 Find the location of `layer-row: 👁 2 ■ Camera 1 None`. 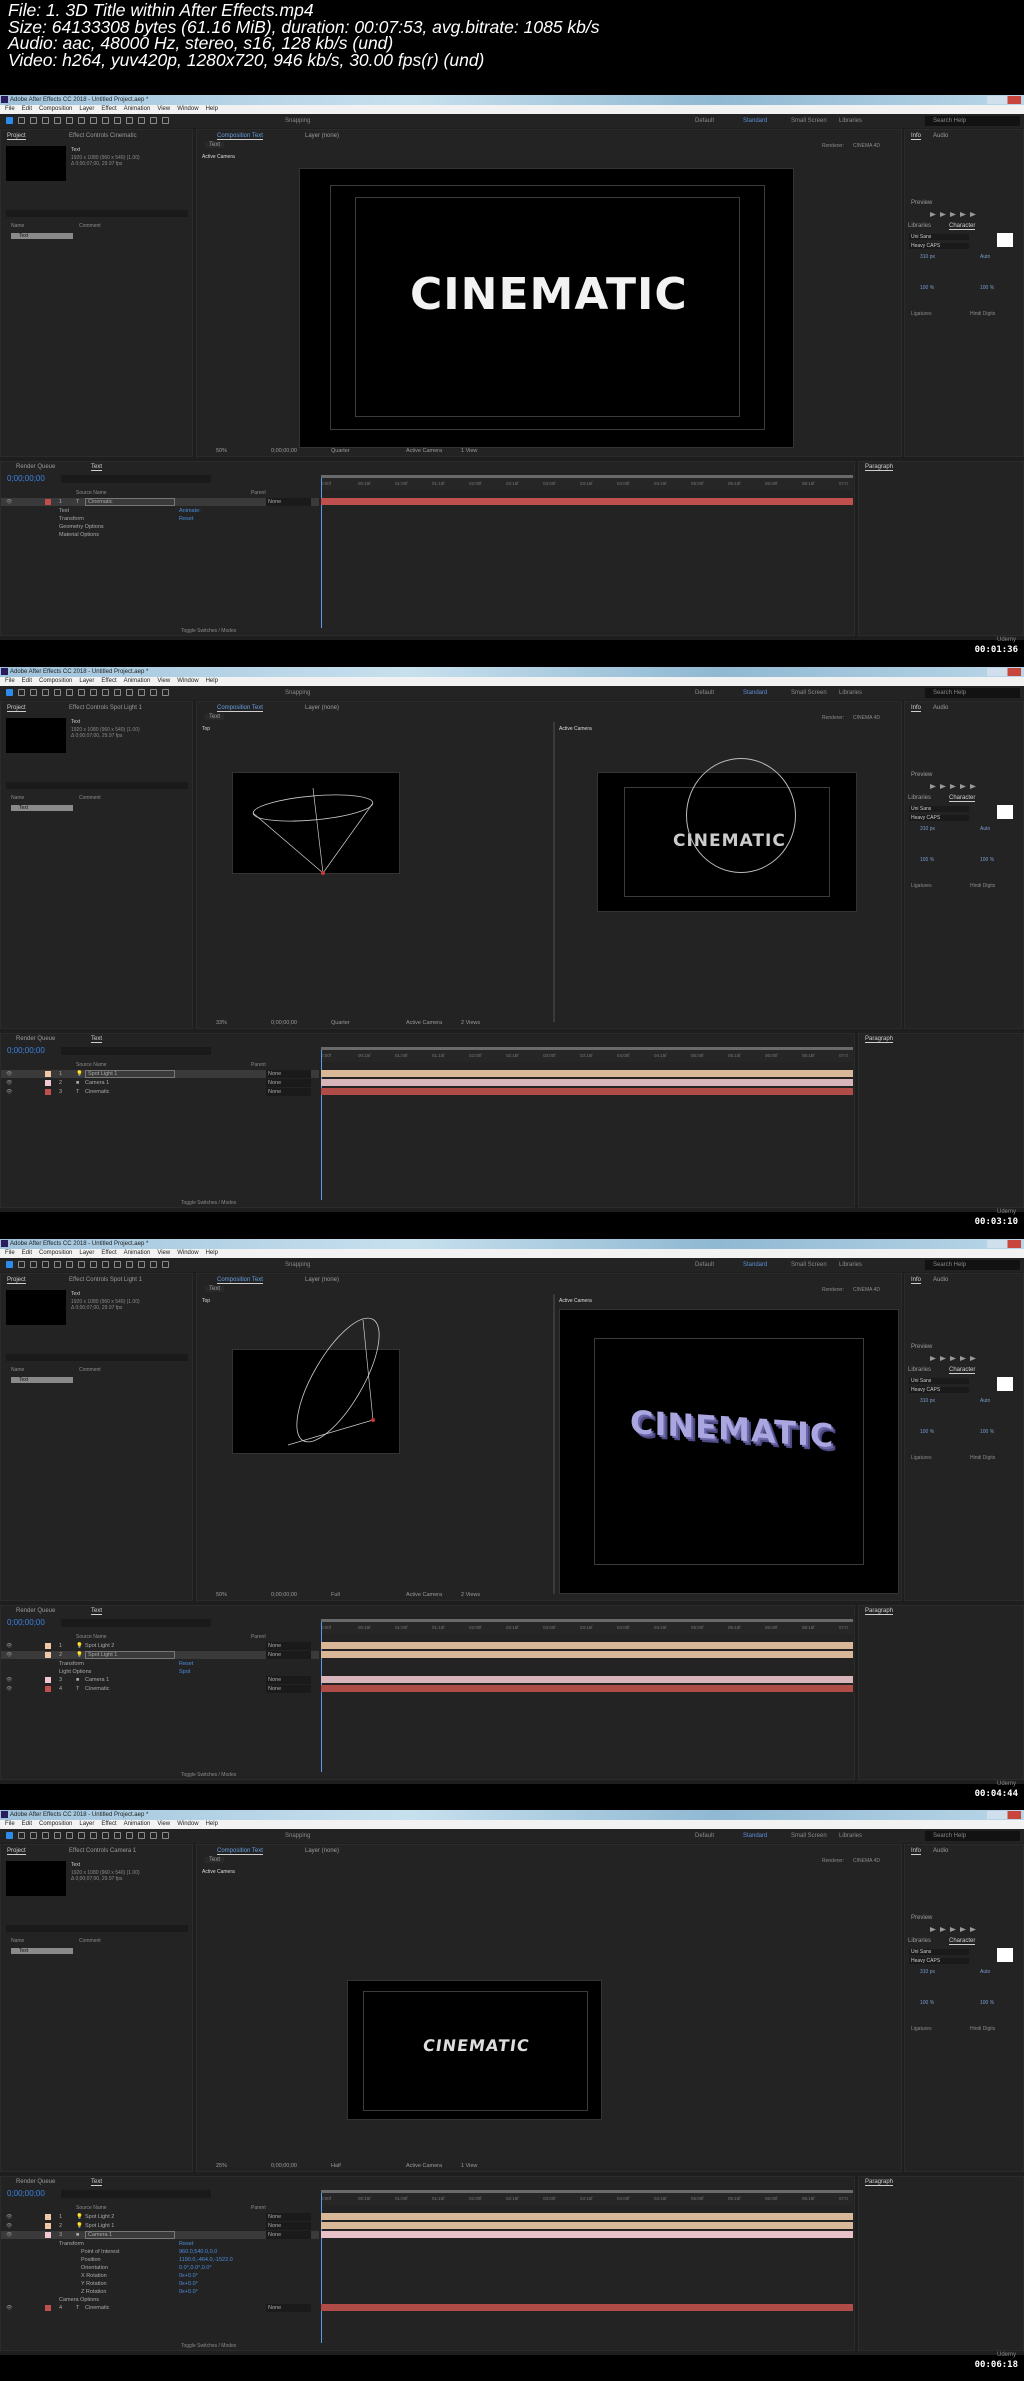

layer-row: 👁 2 ■ Camera 1 None is located at coordinates (160, 1083).